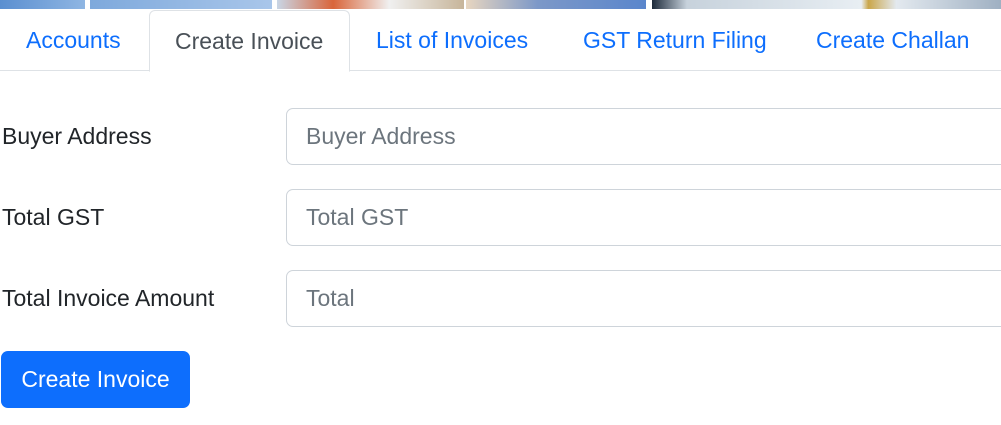 Image resolution: width=1001 pixels, height=425 pixels. Describe the element at coordinates (73, 40) in the screenshot. I see `tab-accounts: Accounts` at that location.